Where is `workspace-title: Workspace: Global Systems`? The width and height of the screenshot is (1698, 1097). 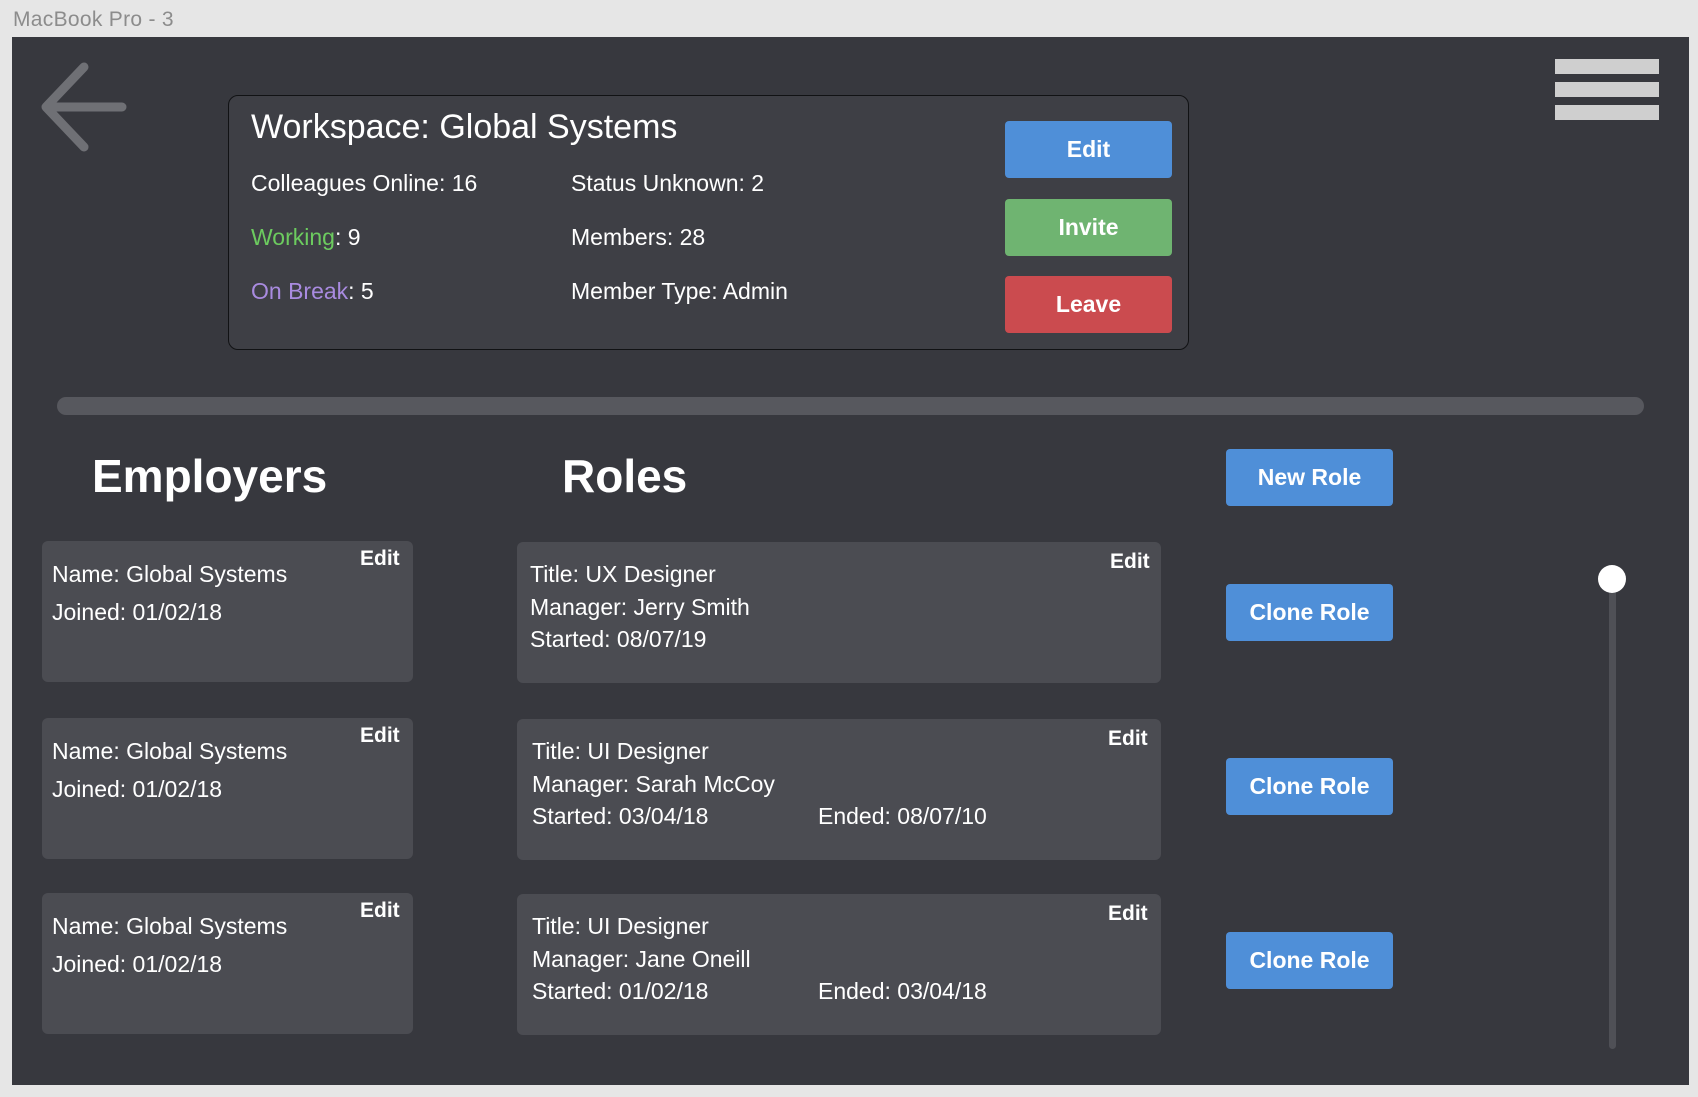 workspace-title: Workspace: Global Systems is located at coordinates (464, 127).